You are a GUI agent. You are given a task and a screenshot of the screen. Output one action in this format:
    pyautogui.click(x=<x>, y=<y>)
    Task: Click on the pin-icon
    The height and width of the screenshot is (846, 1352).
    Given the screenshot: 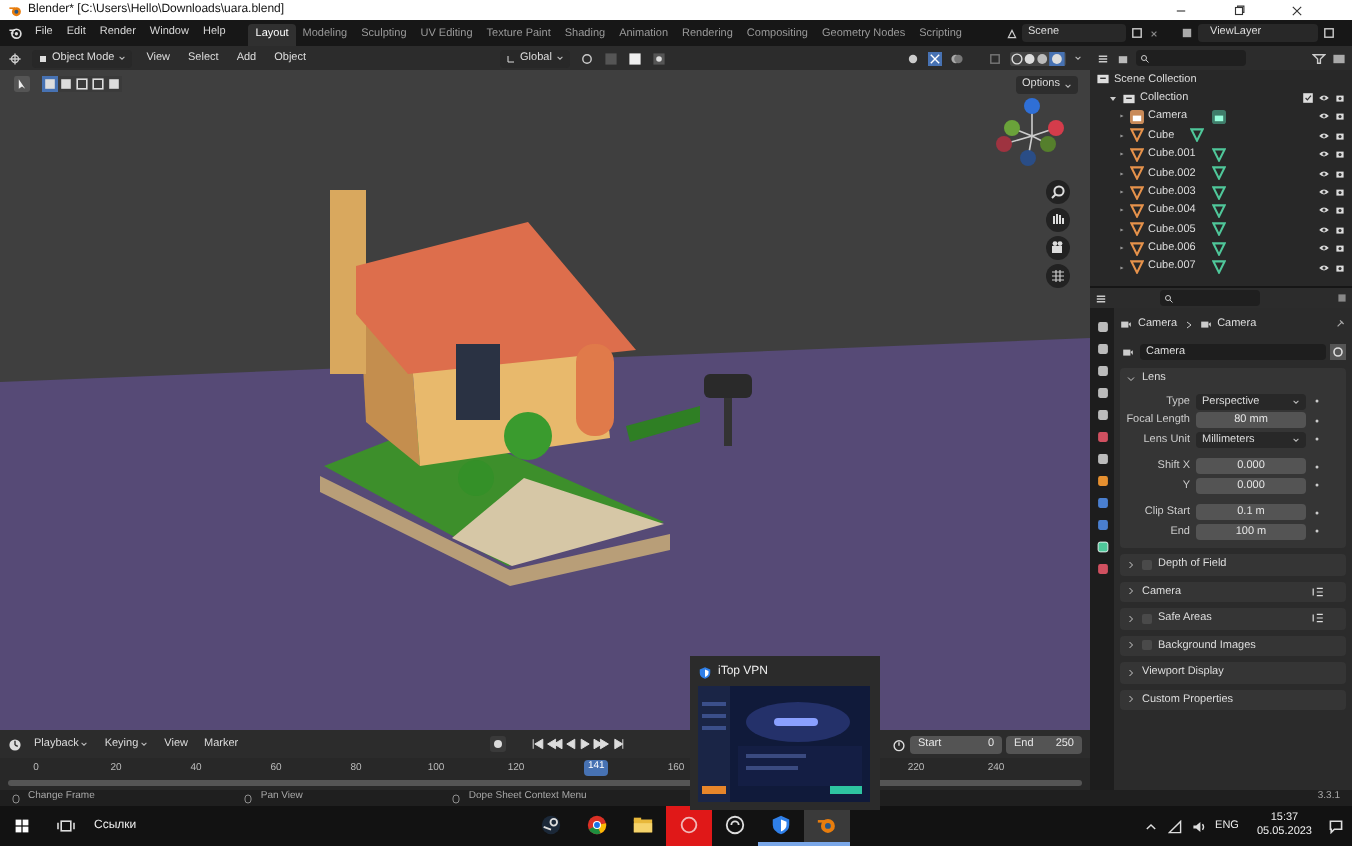 What is the action you would take?
    pyautogui.click(x=1340, y=324)
    